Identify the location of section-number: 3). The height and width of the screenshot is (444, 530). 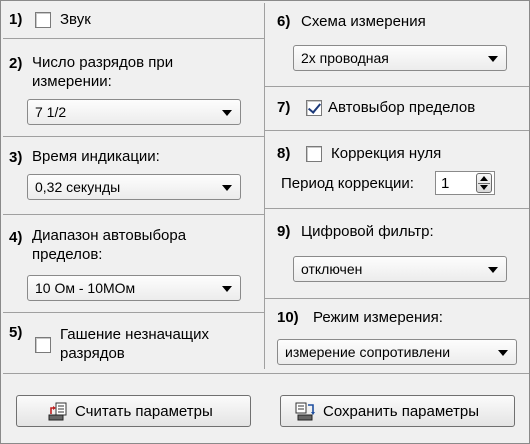
(16, 157).